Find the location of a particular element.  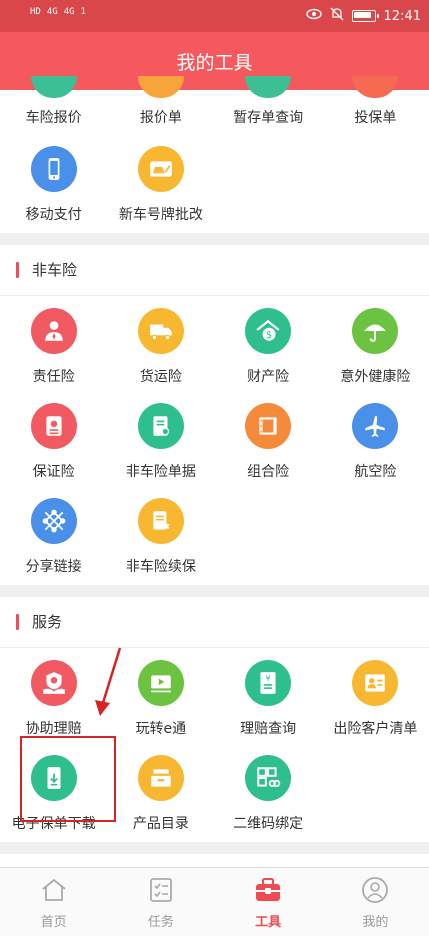

application-icon is located at coordinates (375, 87).